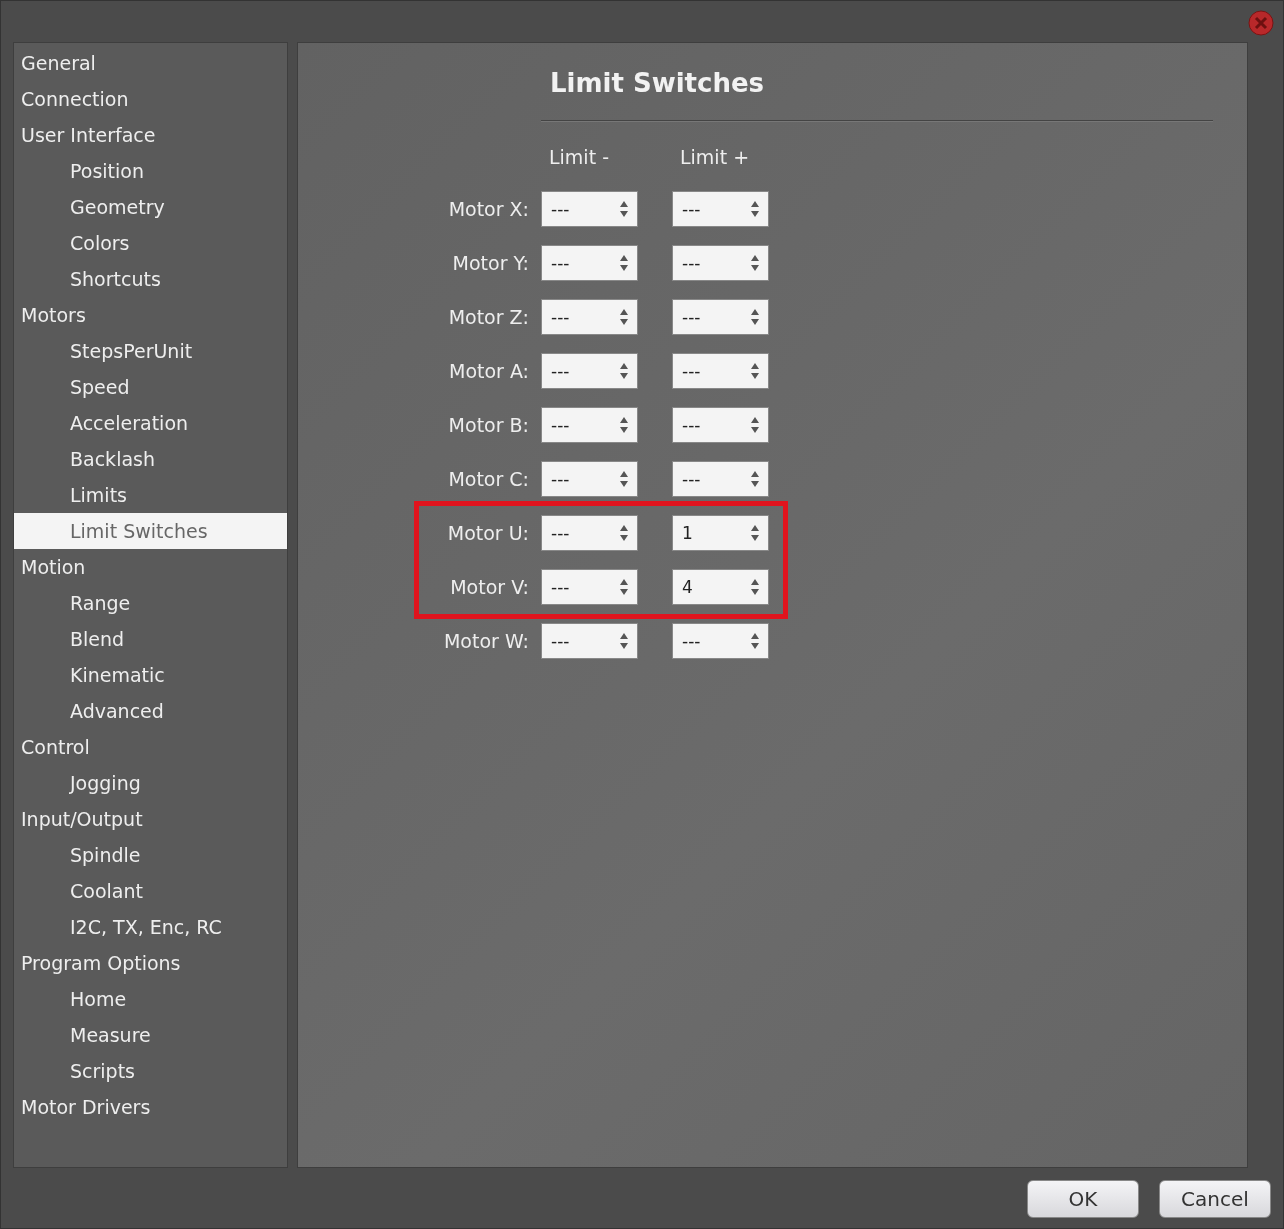  Describe the element at coordinates (150, 819) in the screenshot. I see `sidebar-item: Input/Output` at that location.